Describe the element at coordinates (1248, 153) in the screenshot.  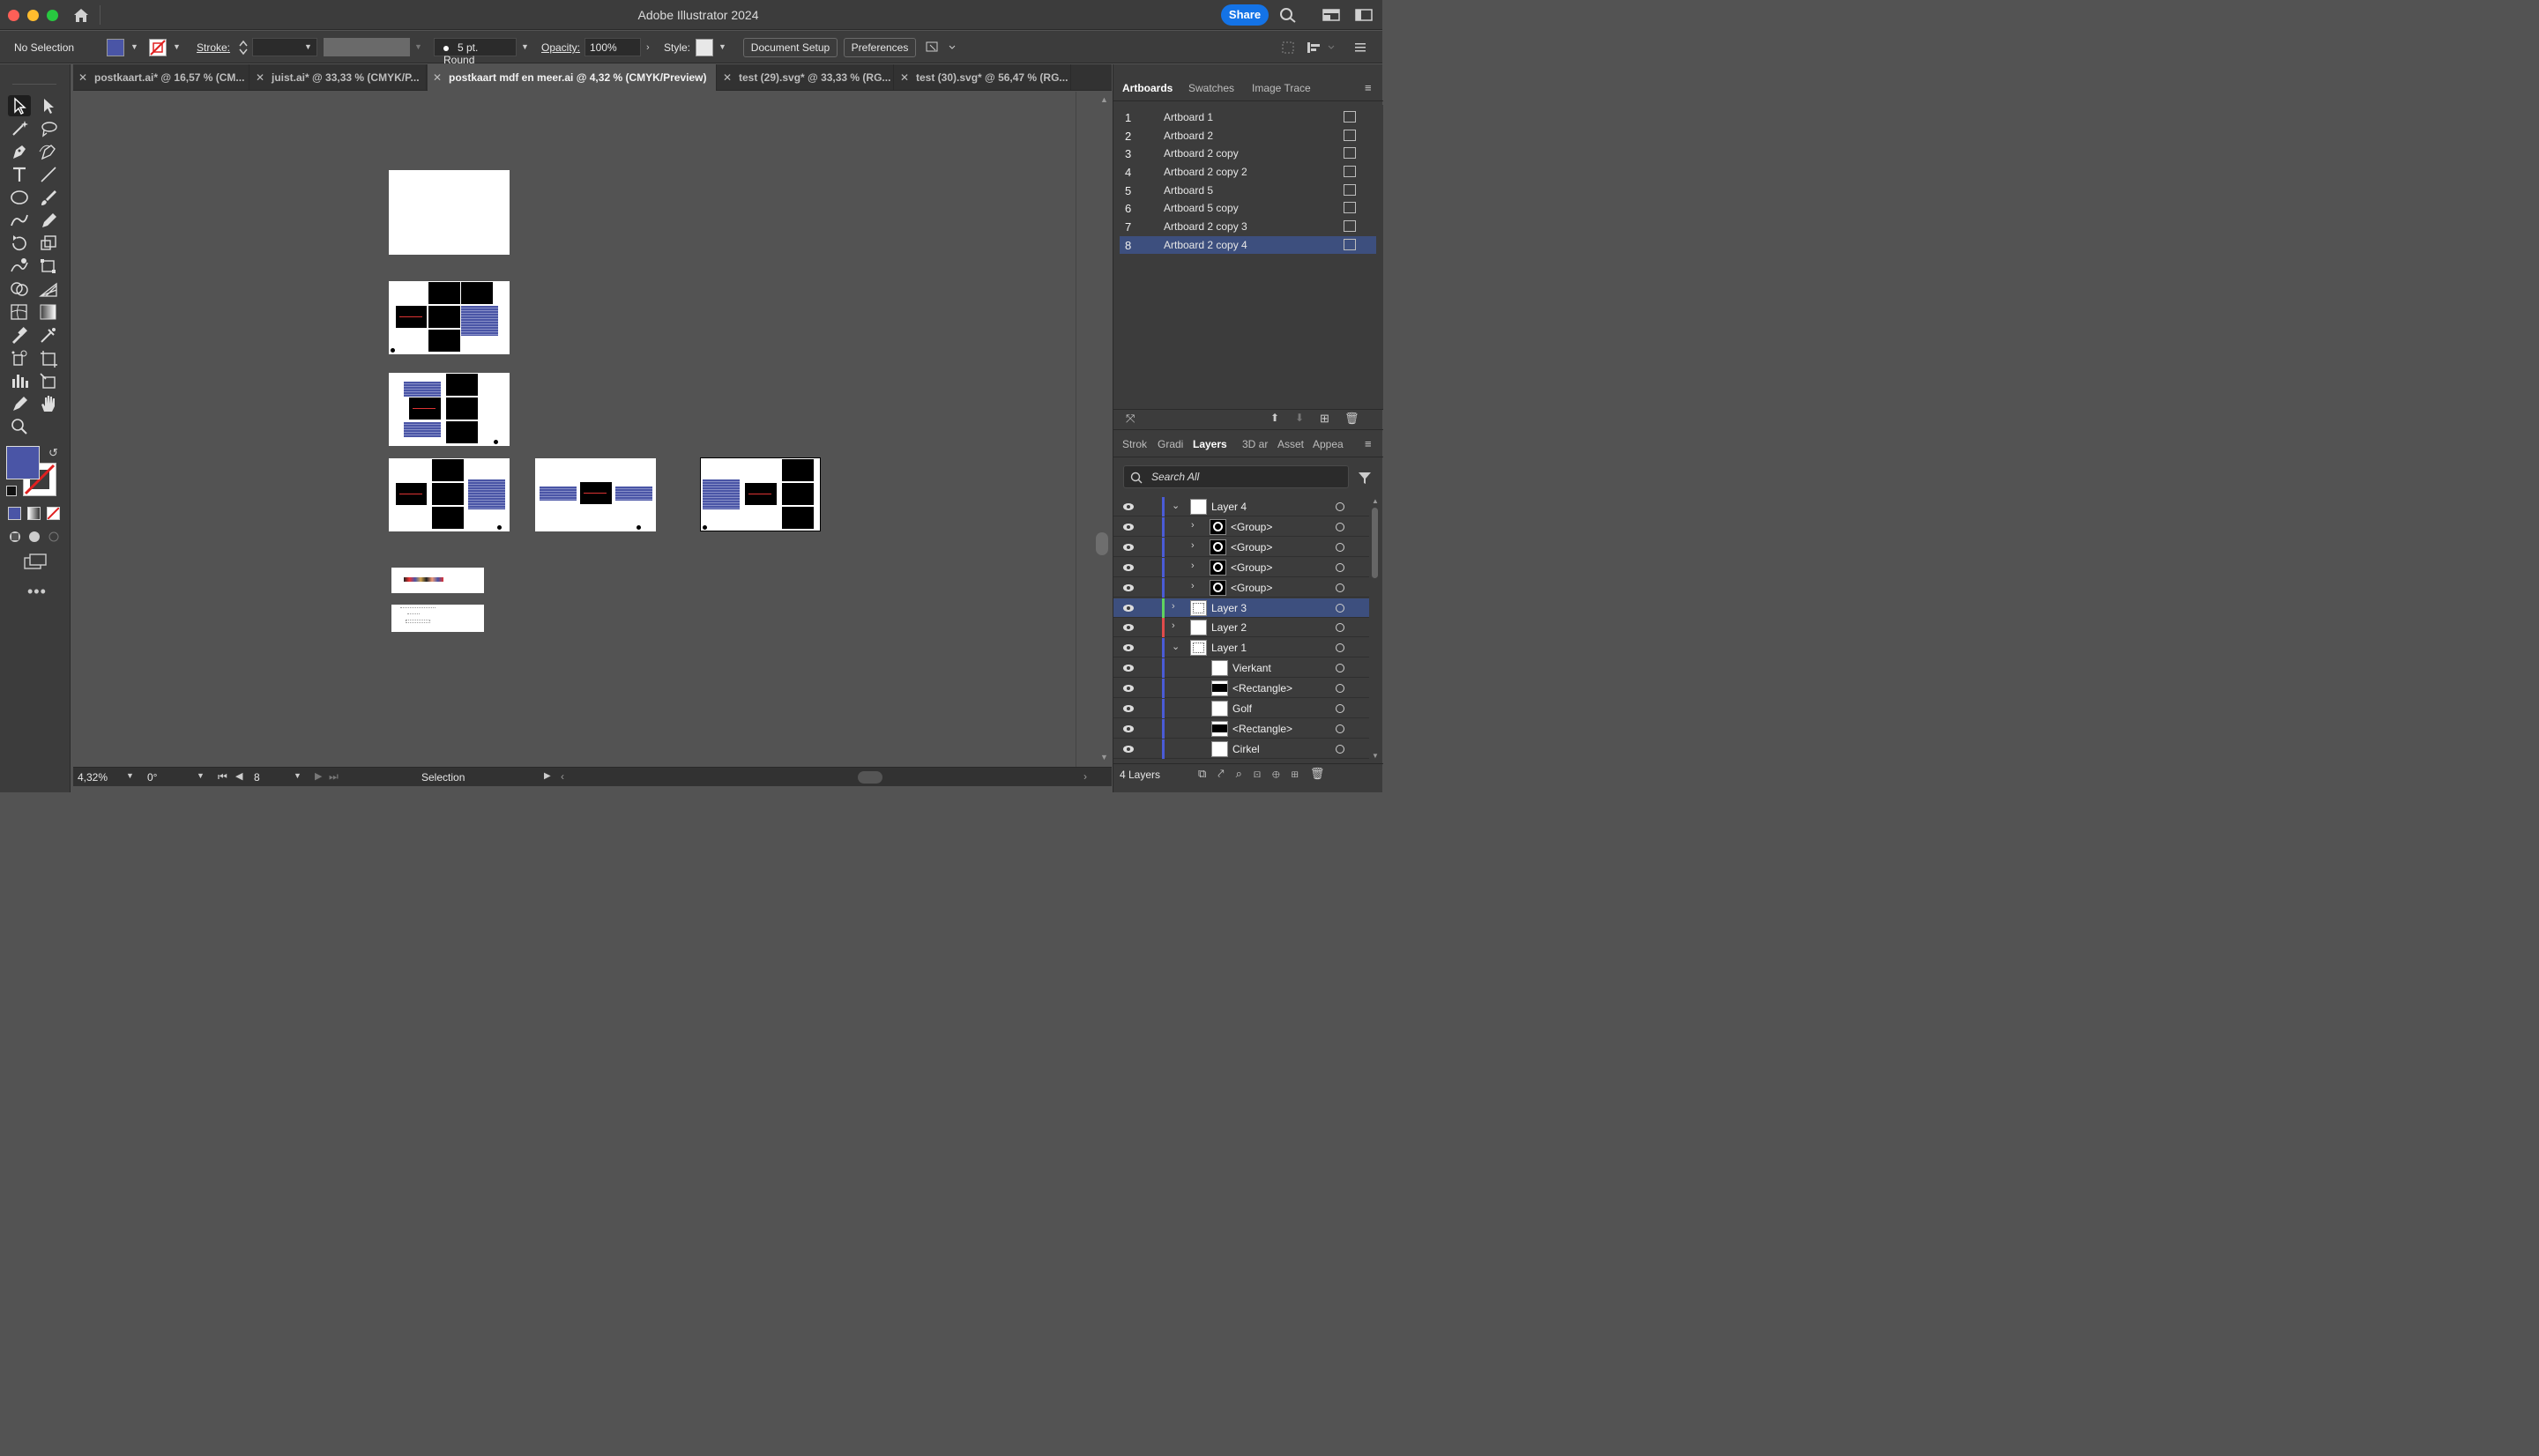
I see `artboard-row: 3 Artboard 2 copy` at that location.